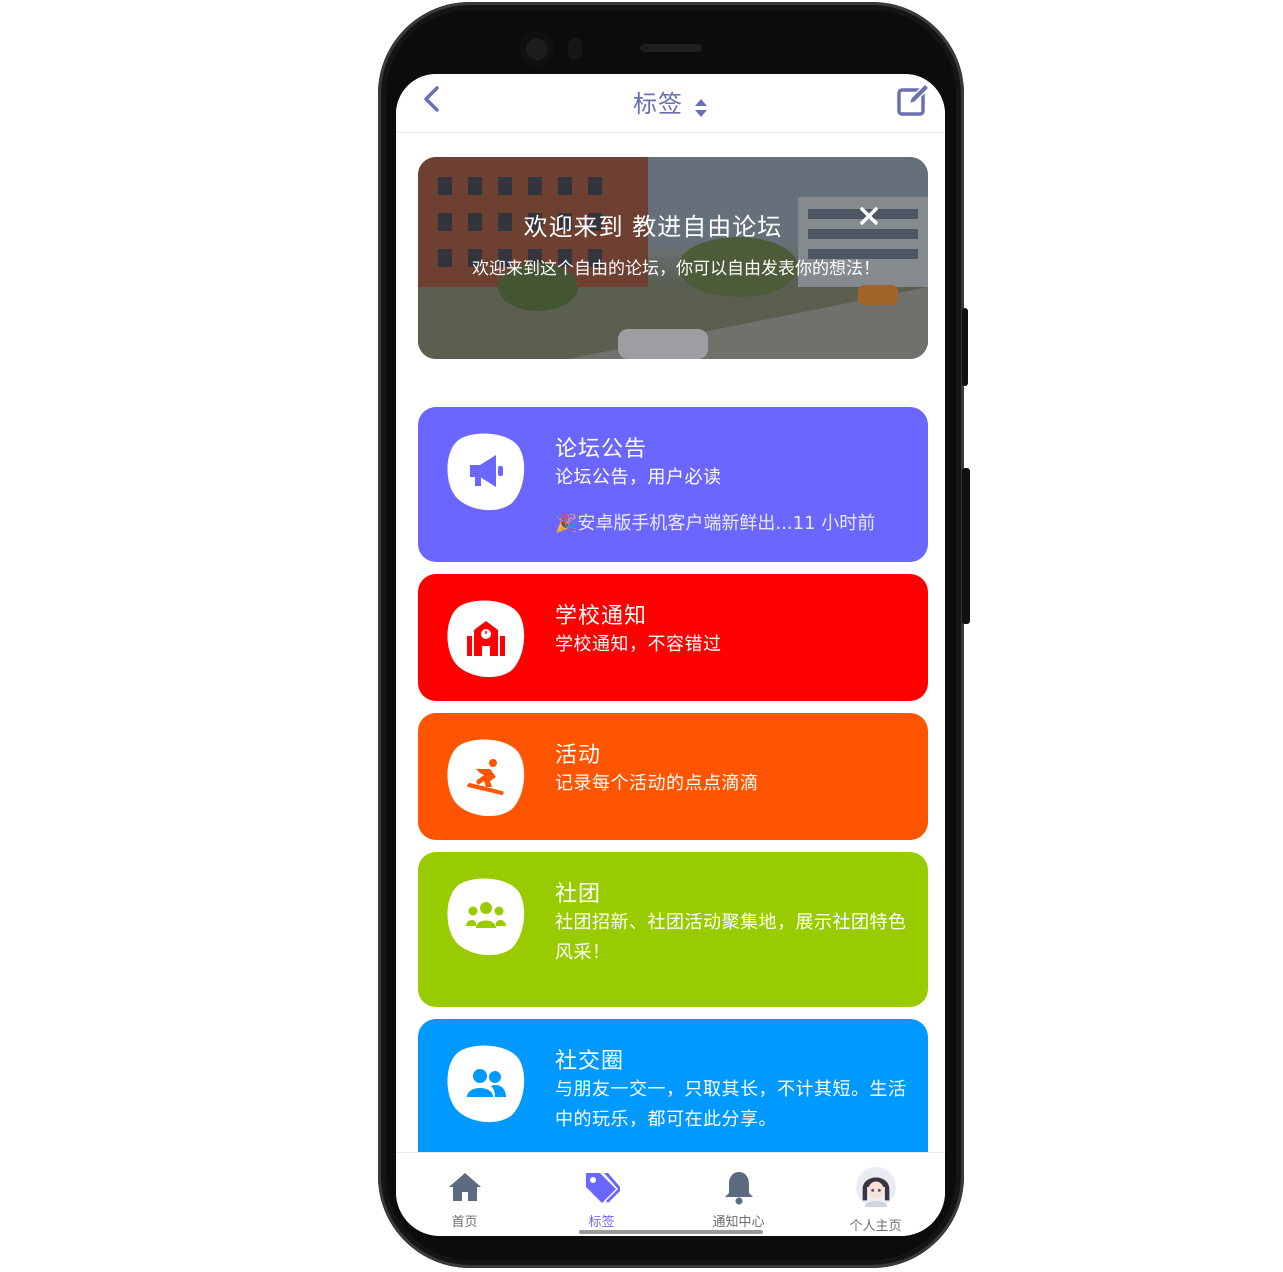  What do you see at coordinates (671, 1232) in the screenshot?
I see `home-indicator` at bounding box center [671, 1232].